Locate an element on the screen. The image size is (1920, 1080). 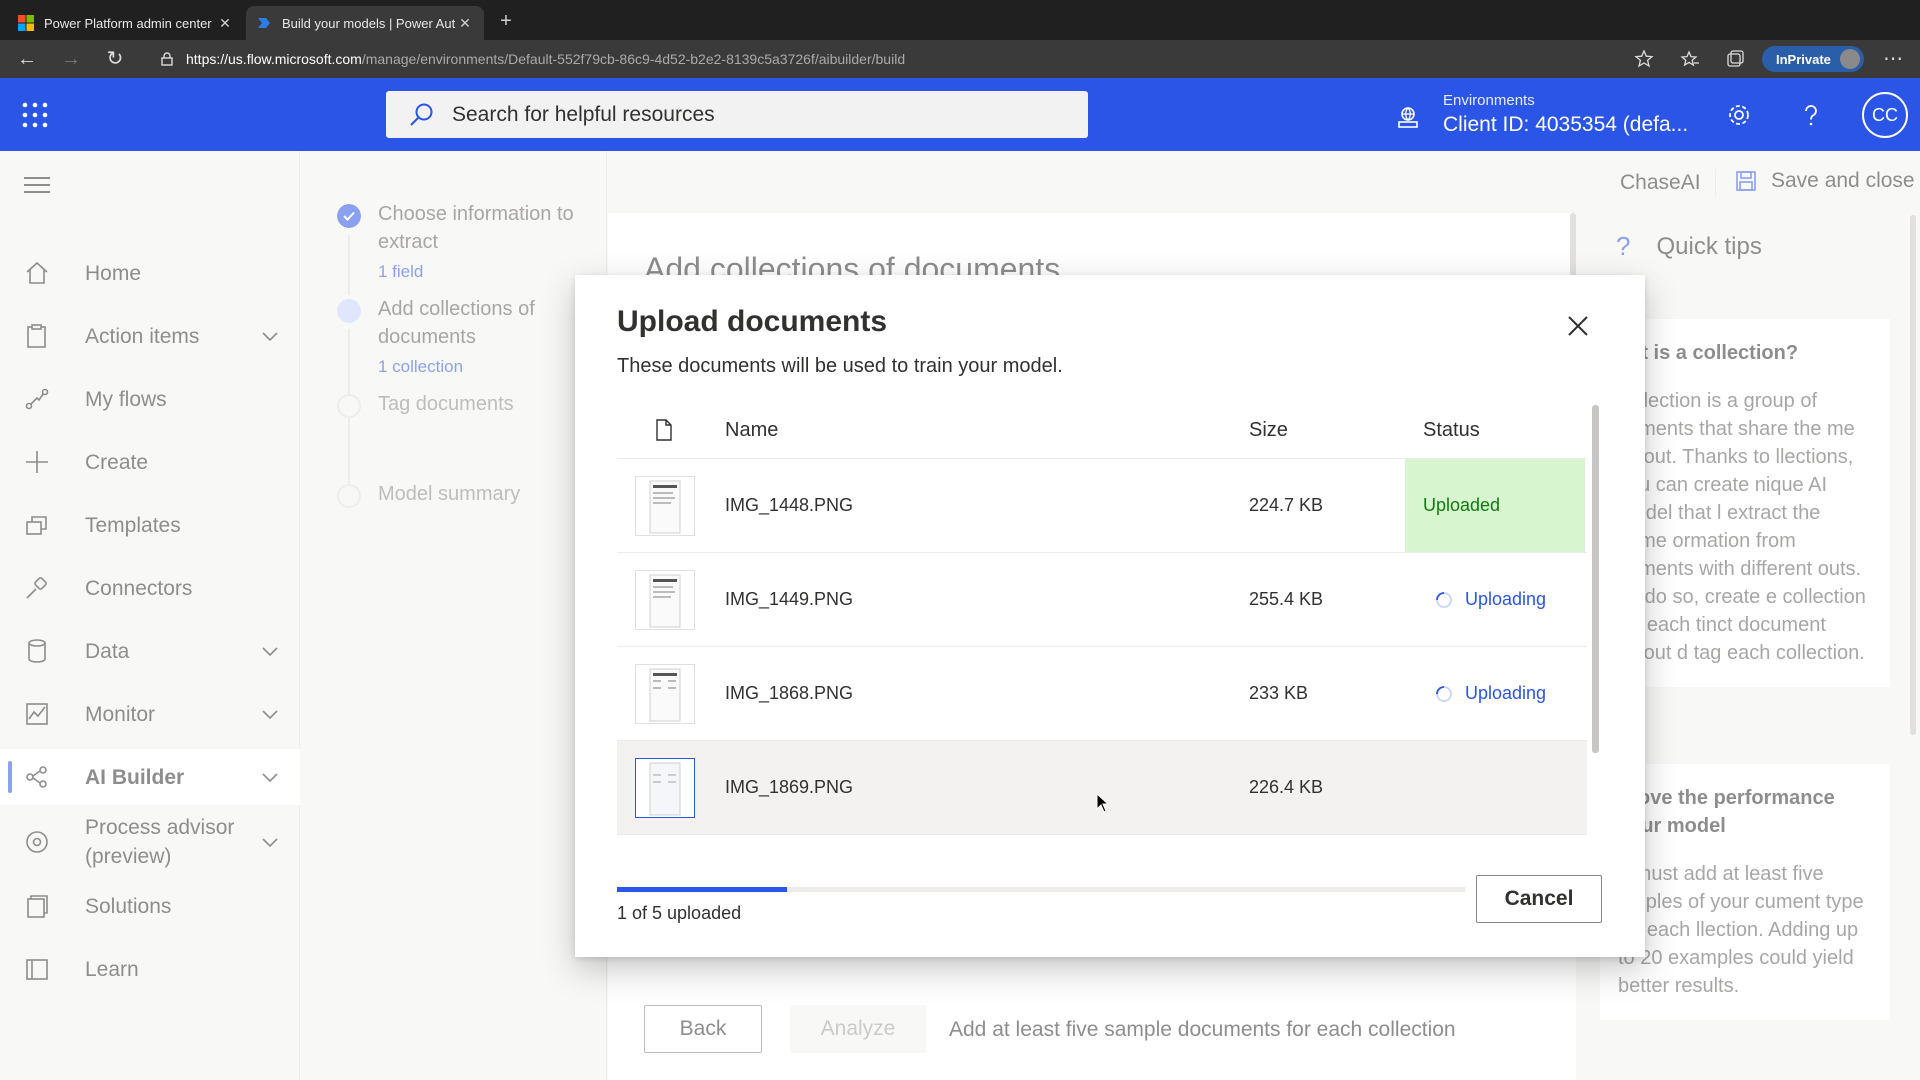
cancel-button: Cancel is located at coordinates (1539, 899).